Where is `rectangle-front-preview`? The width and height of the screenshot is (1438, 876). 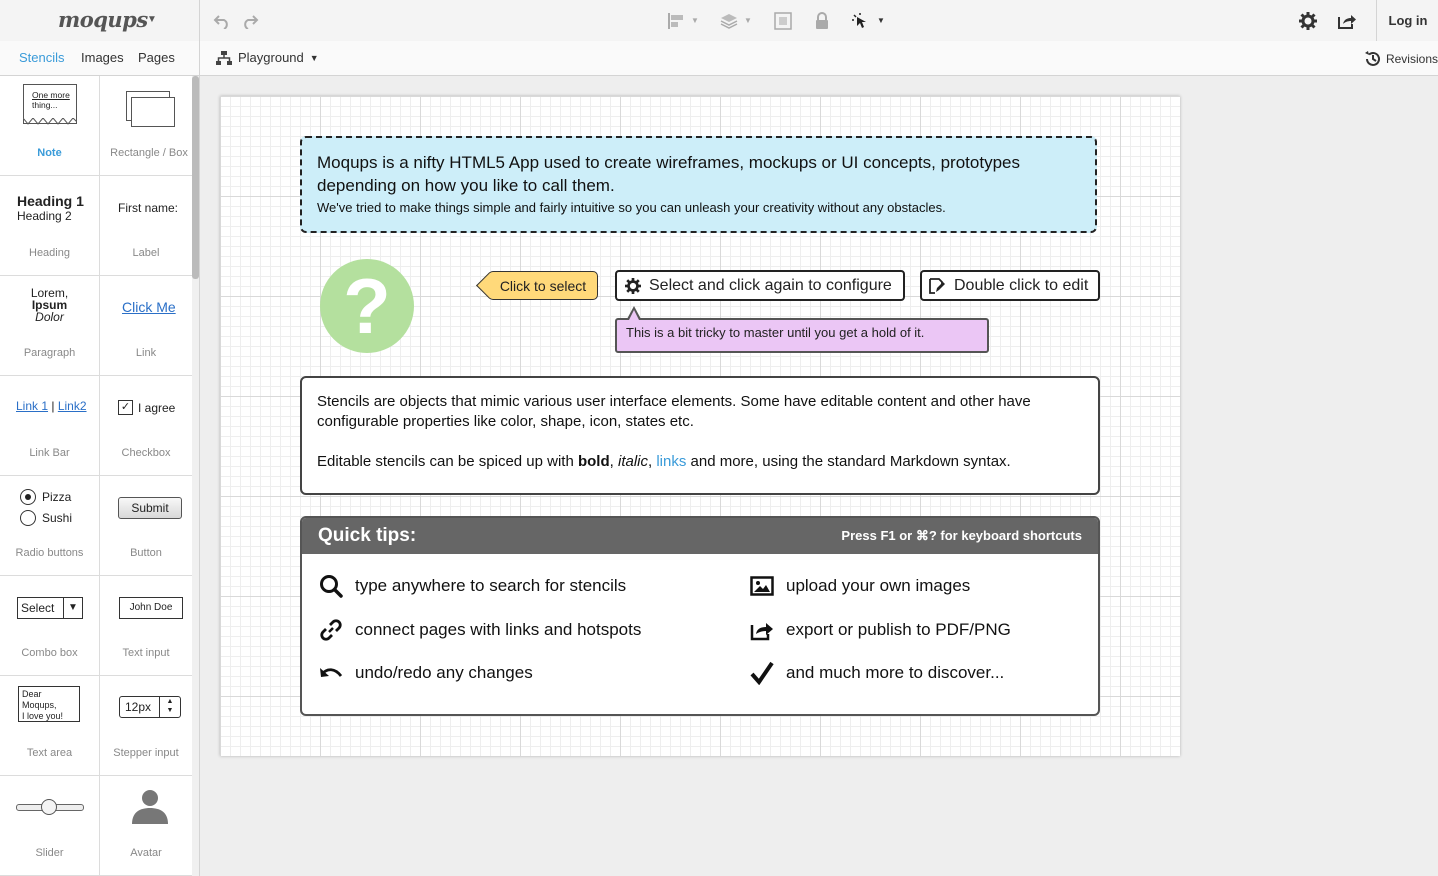 rectangle-front-preview is located at coordinates (153, 112).